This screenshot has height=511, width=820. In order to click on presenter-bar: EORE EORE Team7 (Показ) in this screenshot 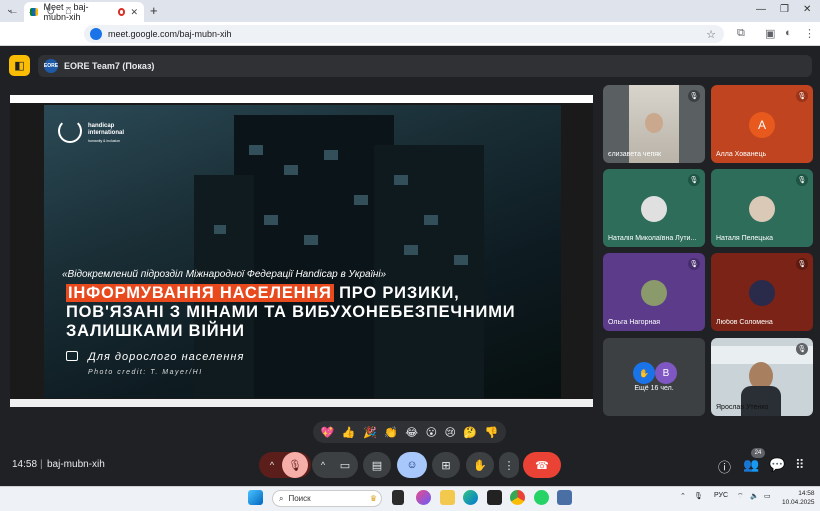, I will do `click(425, 66)`.